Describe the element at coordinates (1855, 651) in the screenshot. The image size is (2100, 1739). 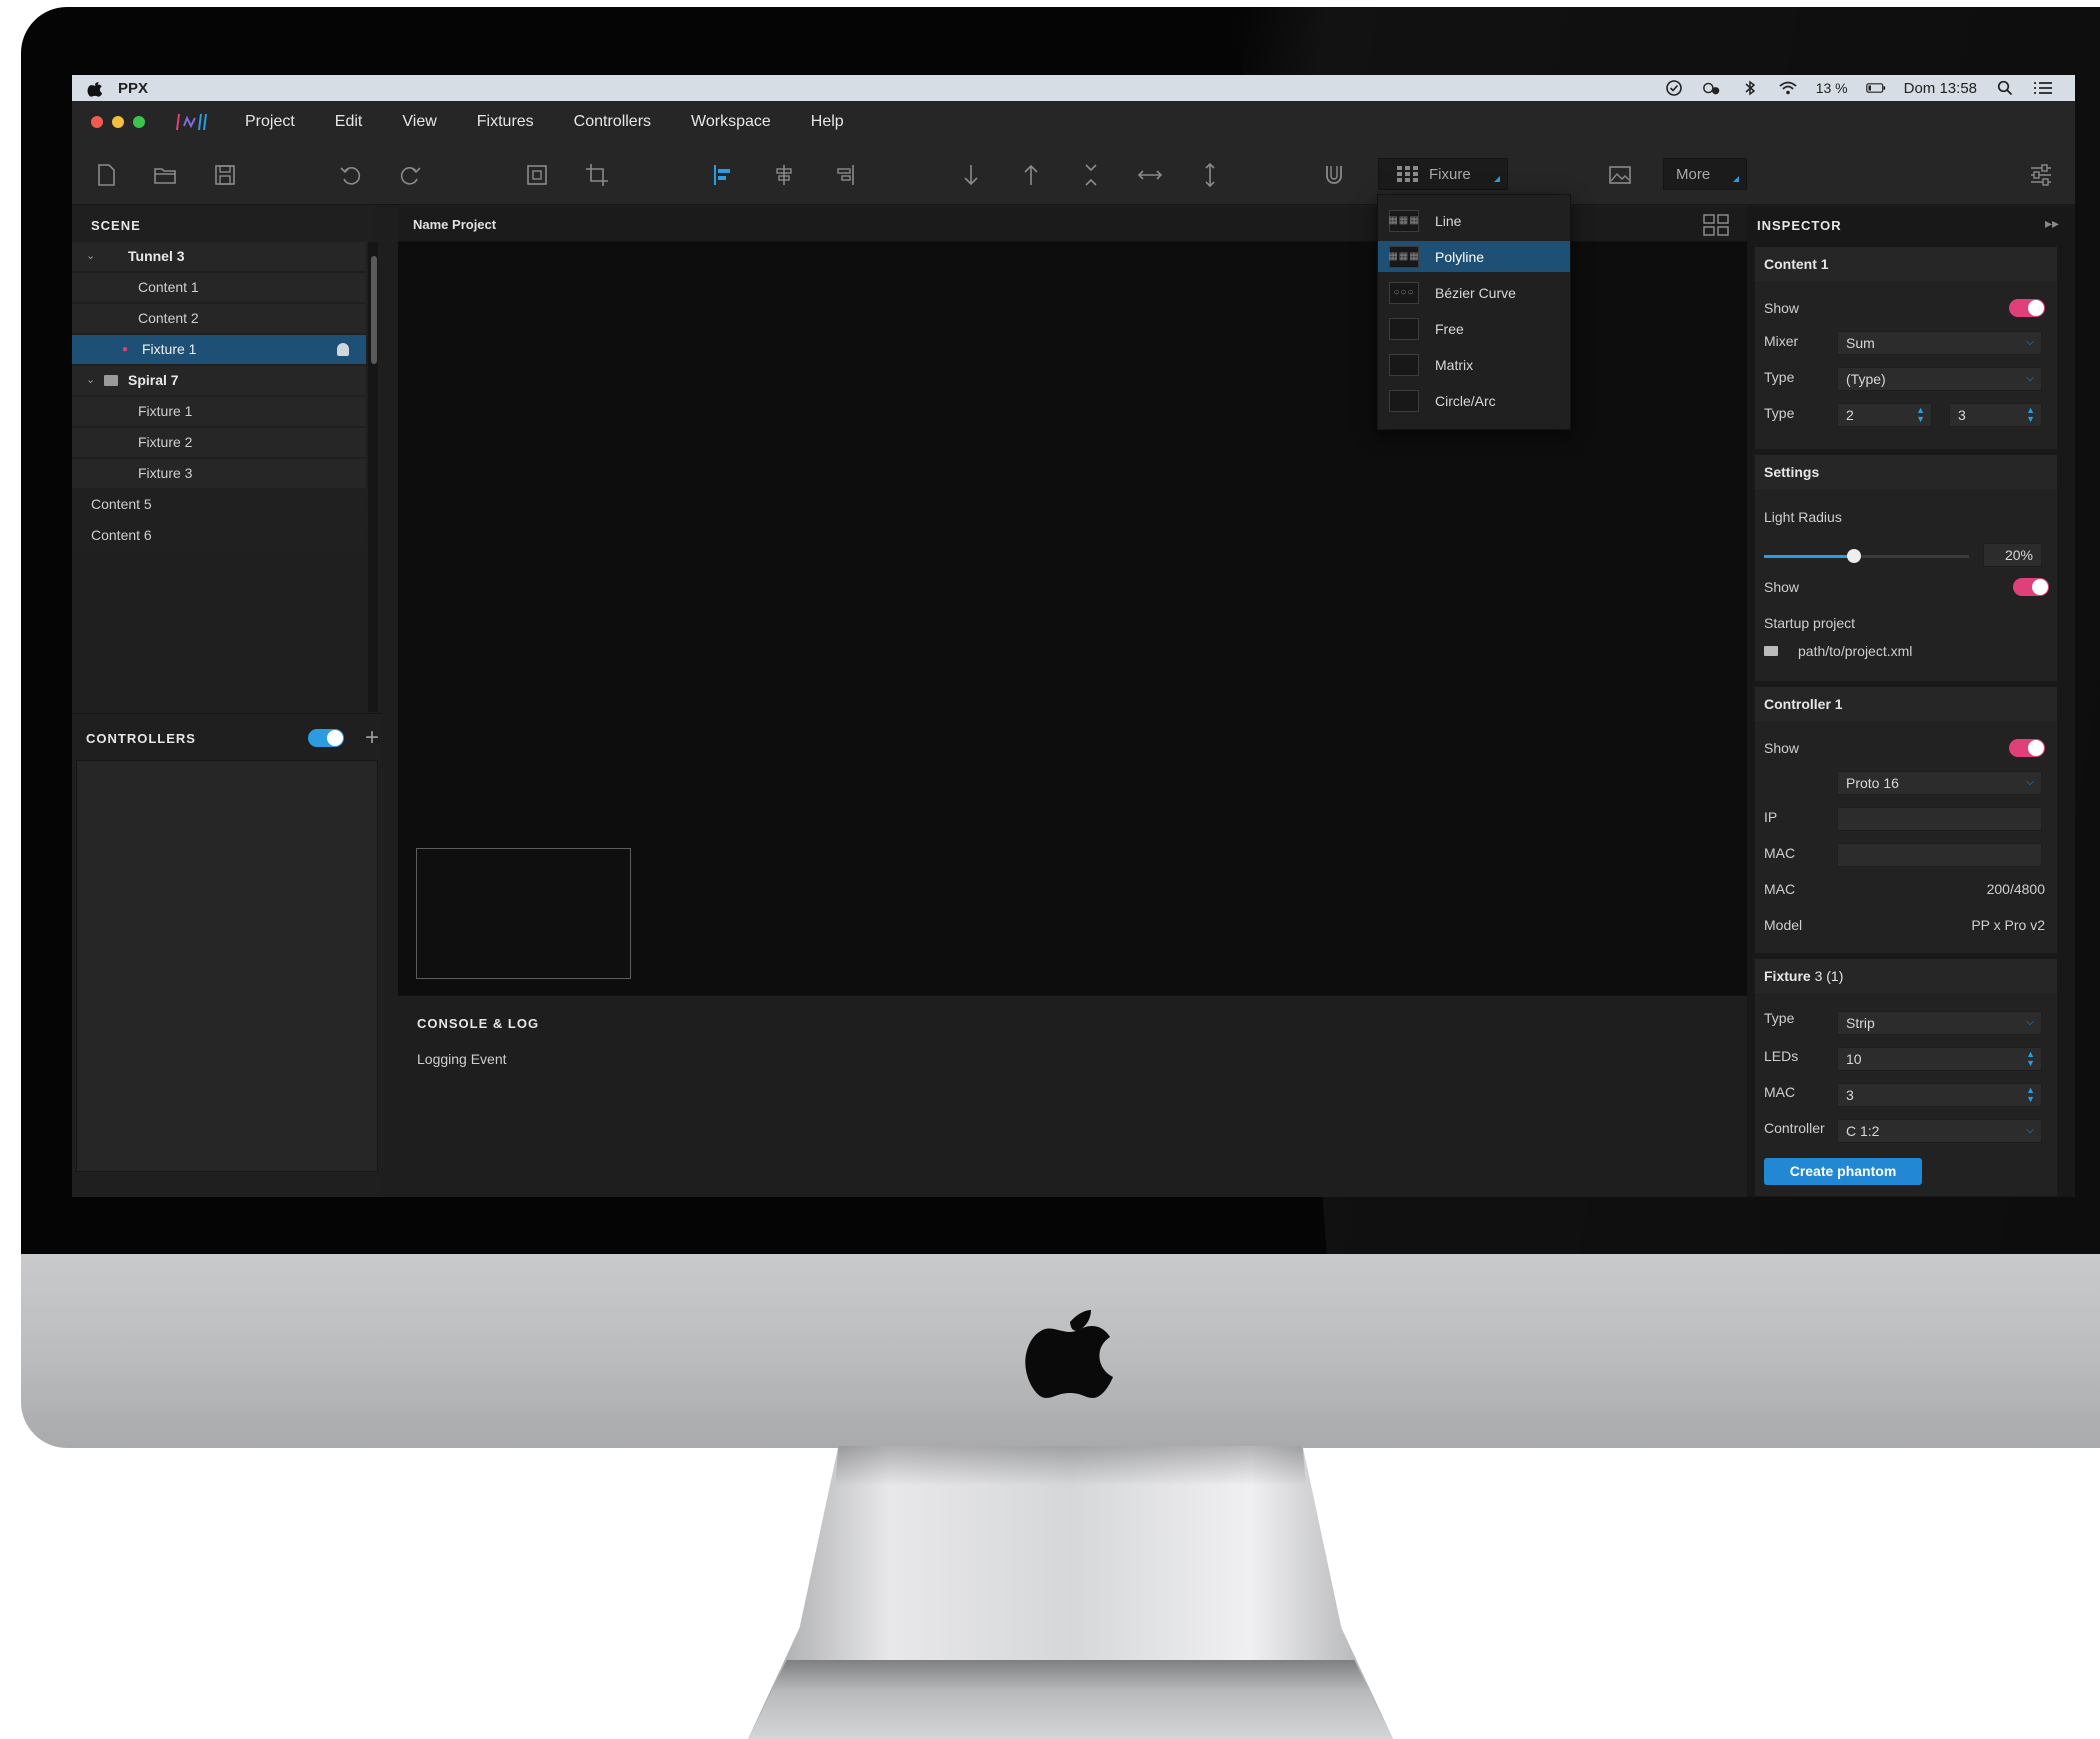
I see `startup-project-path: path/to/project.xml` at that location.